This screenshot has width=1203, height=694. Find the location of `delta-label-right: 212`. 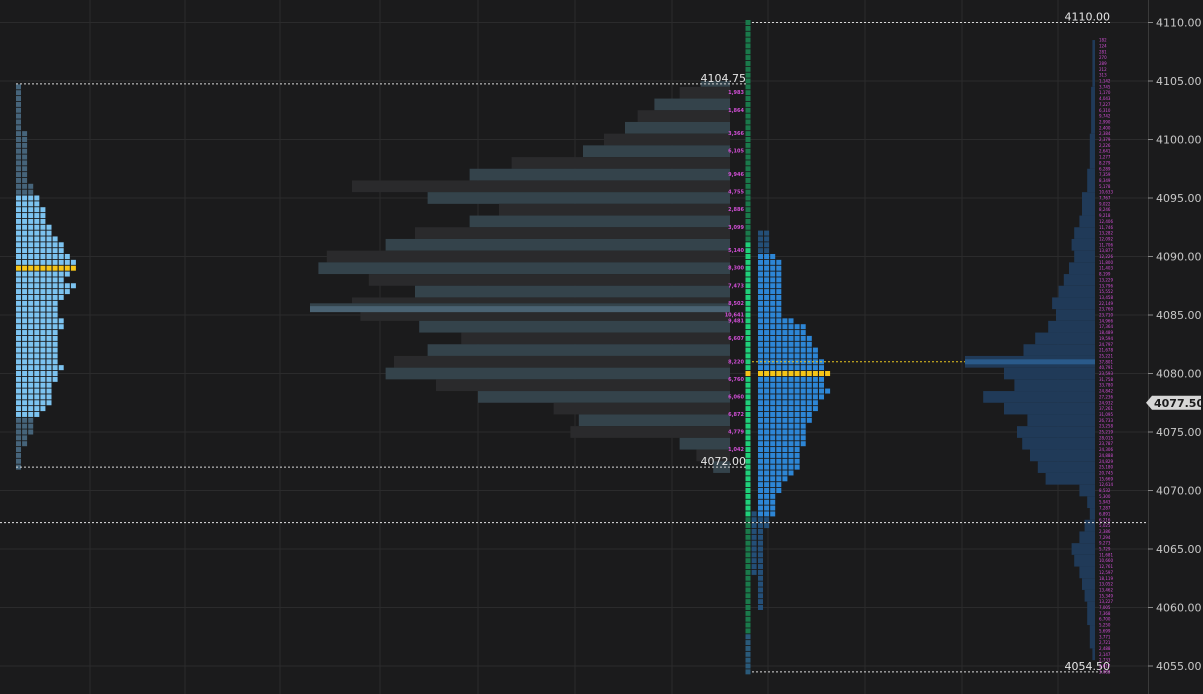

delta-label-right: 212 is located at coordinates (1103, 69).